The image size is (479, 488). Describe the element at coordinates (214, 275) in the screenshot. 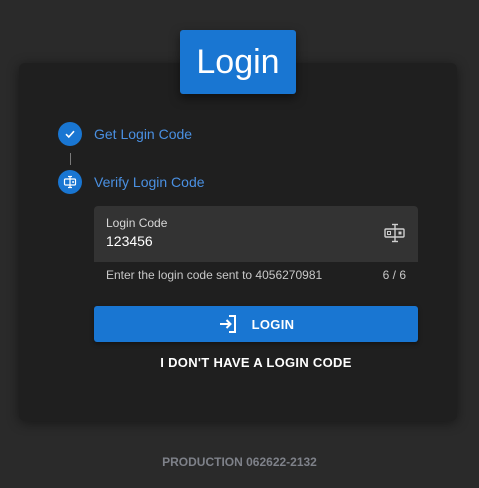

I see `login-code-helper-text: Enter the login code sent to 4056270981` at that location.